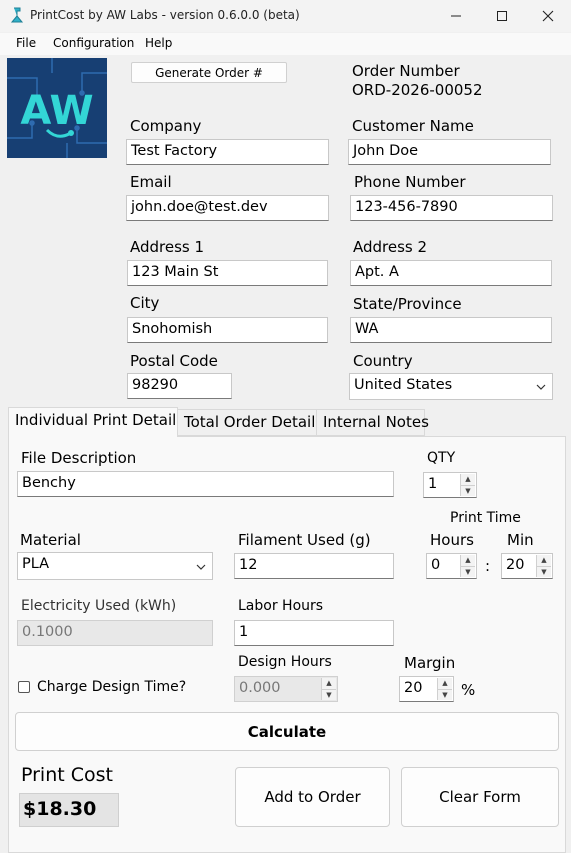 This screenshot has height=853, width=571. I want to click on address1-input: 123 Main St, so click(227, 273).